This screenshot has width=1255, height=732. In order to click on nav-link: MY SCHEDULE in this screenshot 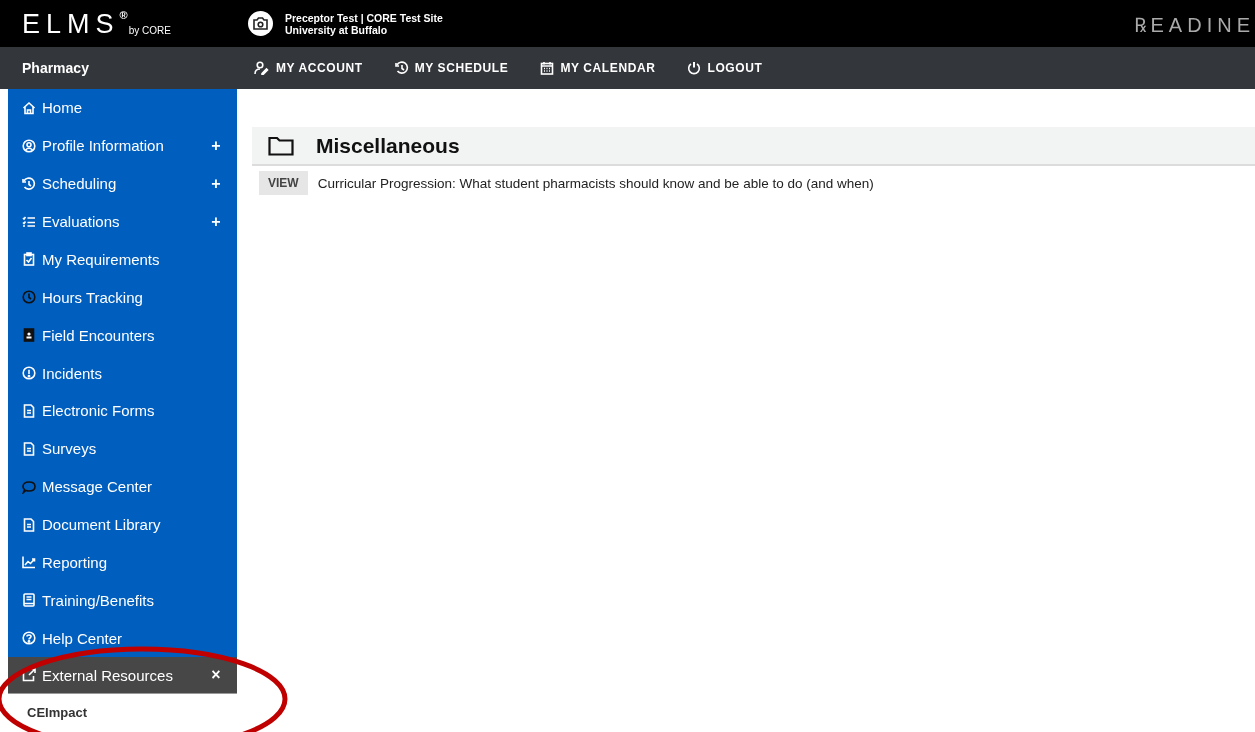, I will do `click(451, 68)`.